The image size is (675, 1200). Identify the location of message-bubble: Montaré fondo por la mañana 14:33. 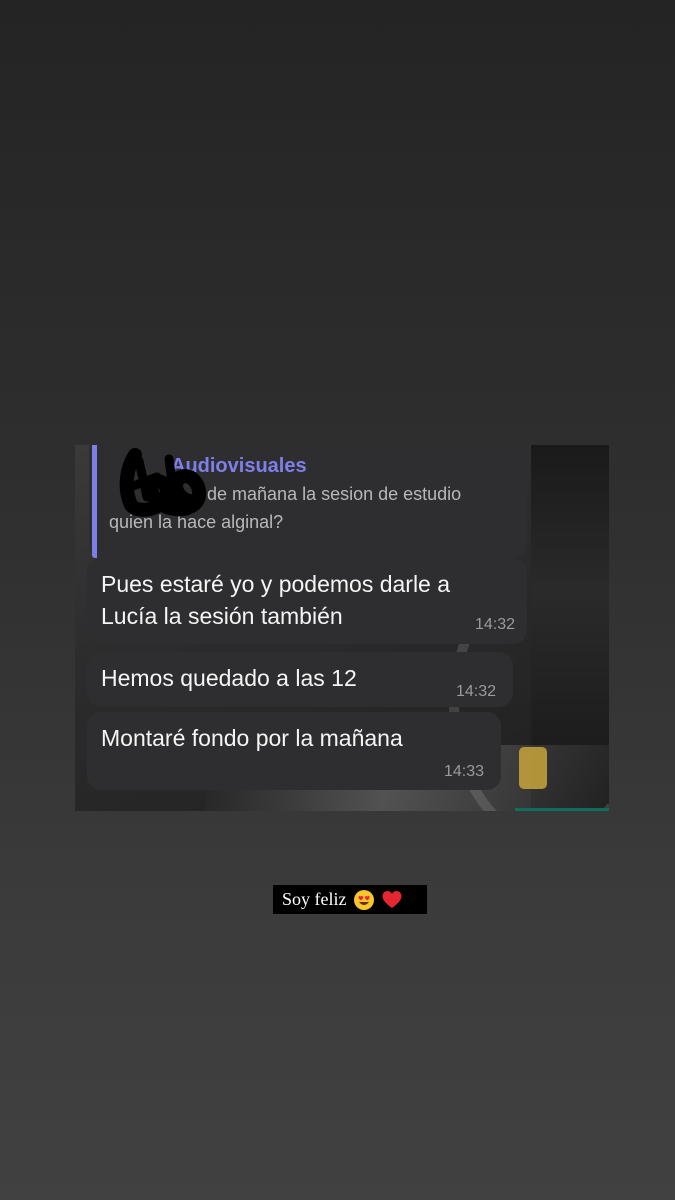
(294, 751).